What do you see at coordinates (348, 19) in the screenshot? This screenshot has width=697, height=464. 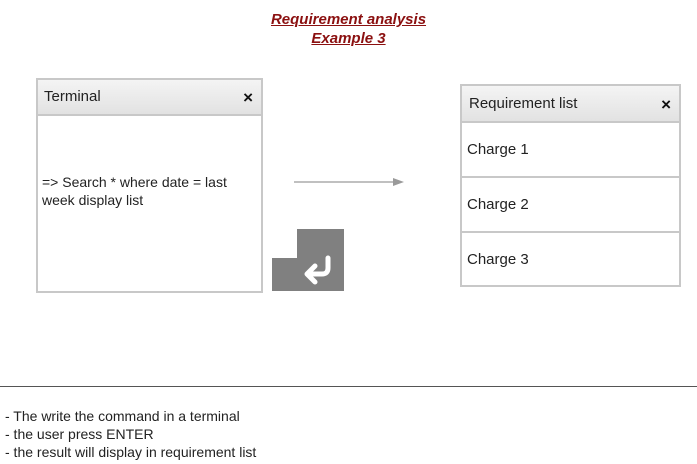 I see `page-title: Requirement analysis` at bounding box center [348, 19].